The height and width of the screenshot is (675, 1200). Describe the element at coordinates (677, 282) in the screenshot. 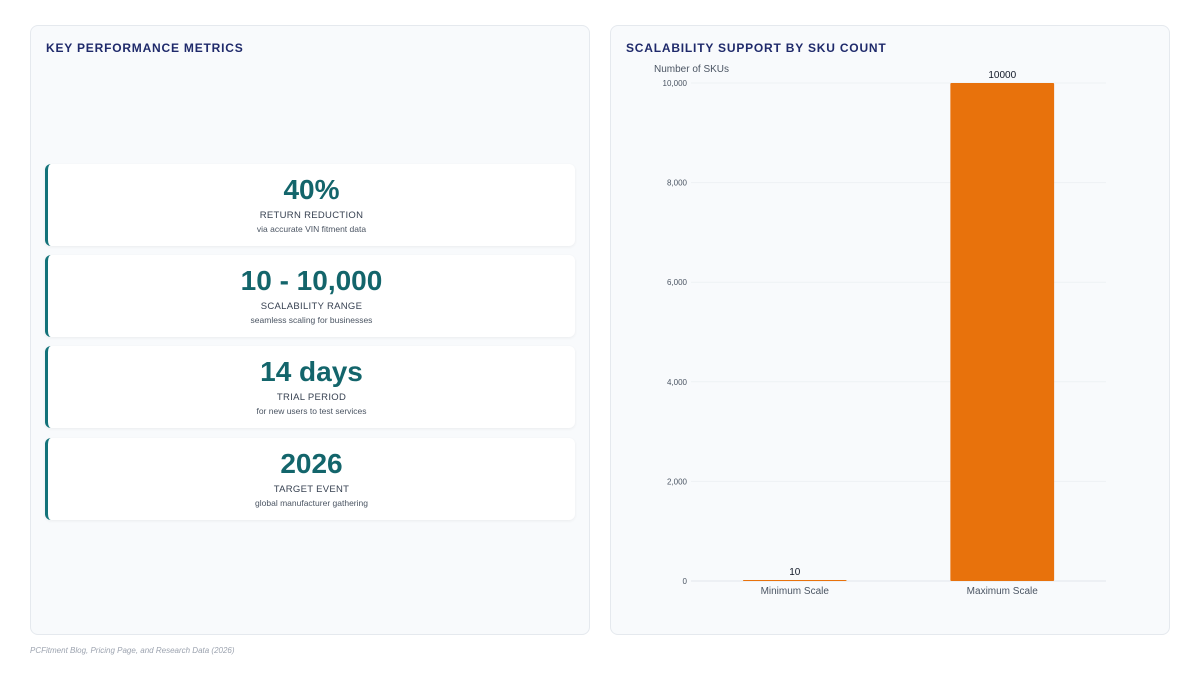

I see `y-tick-label: 6,000` at that location.